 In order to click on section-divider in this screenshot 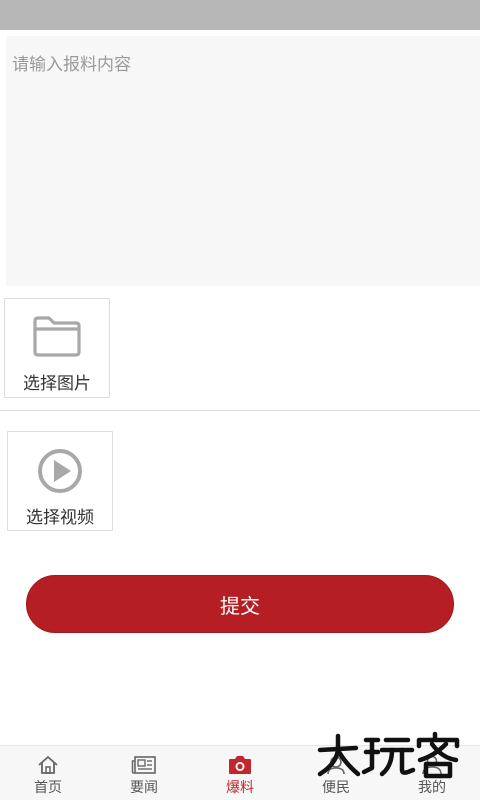, I will do `click(240, 410)`.